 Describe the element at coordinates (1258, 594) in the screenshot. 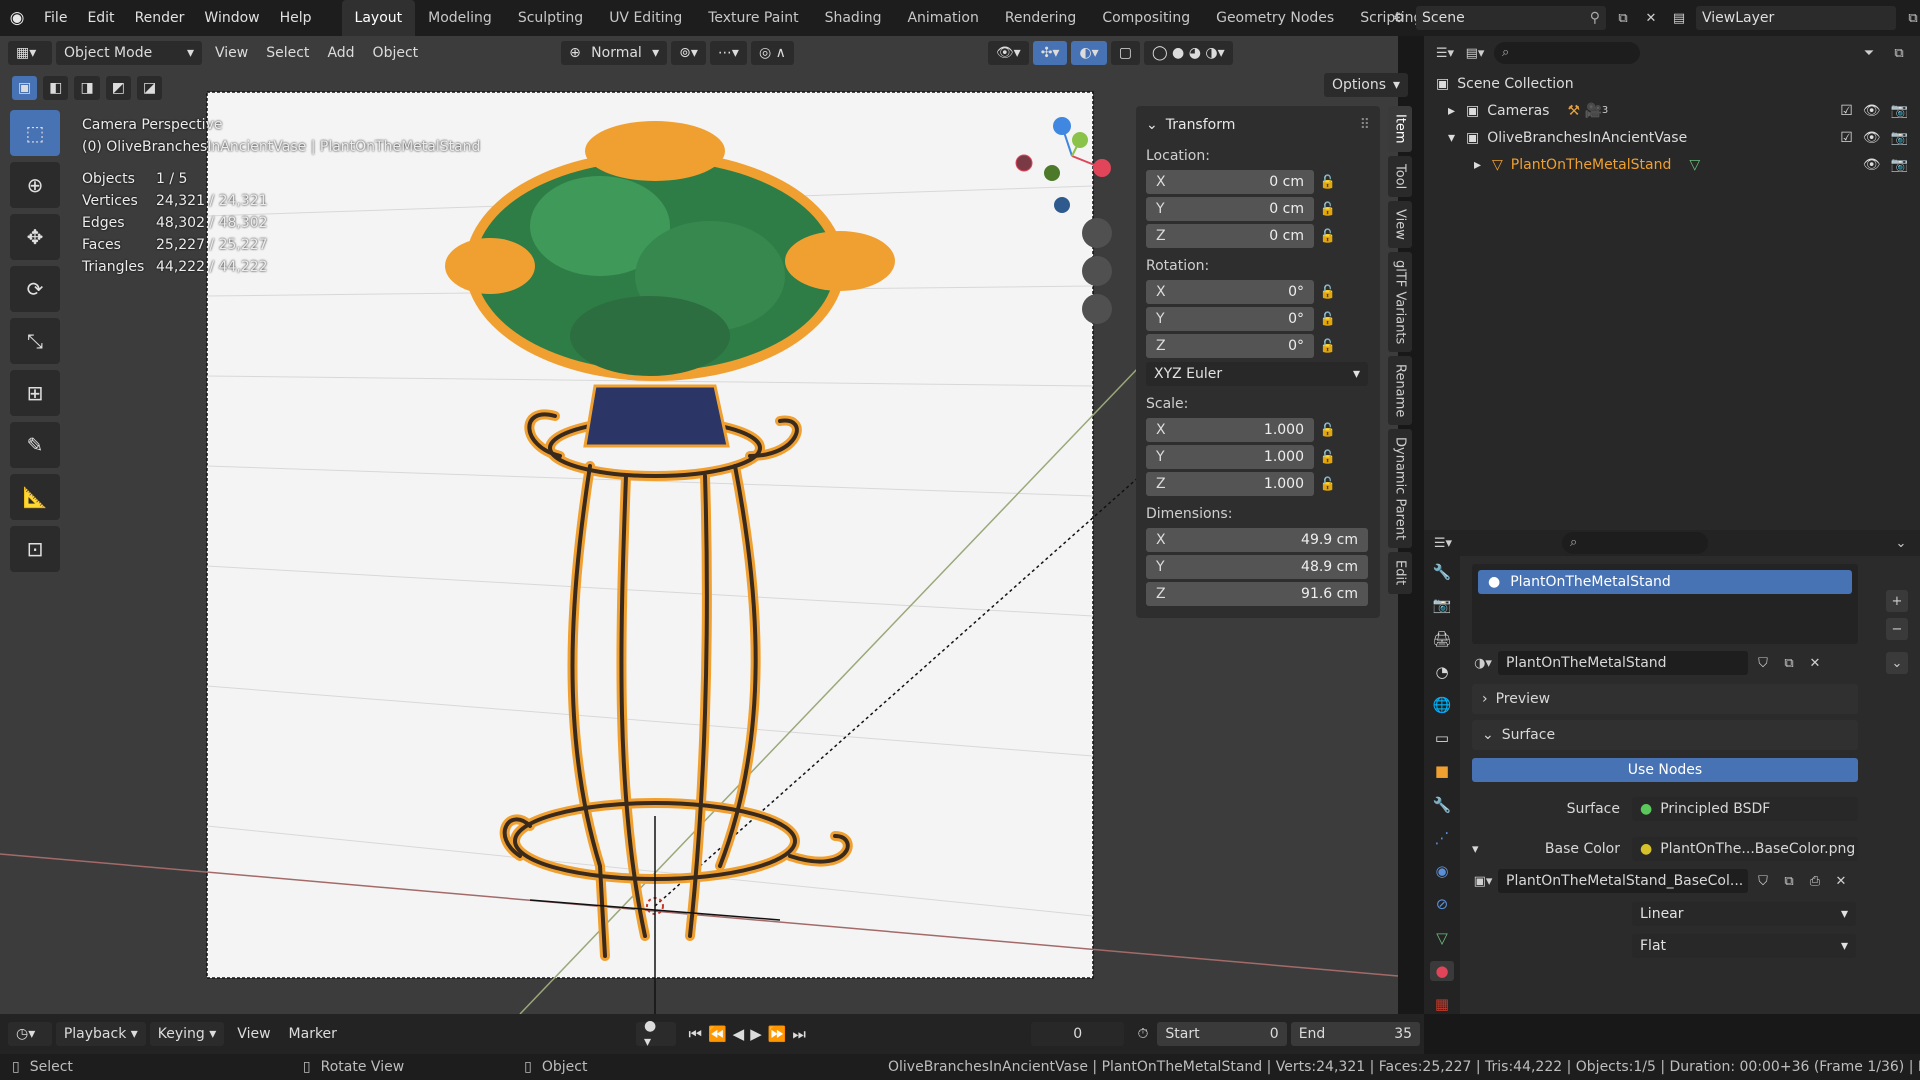

I see `dimension-z: Z 91.6 cm` at that location.